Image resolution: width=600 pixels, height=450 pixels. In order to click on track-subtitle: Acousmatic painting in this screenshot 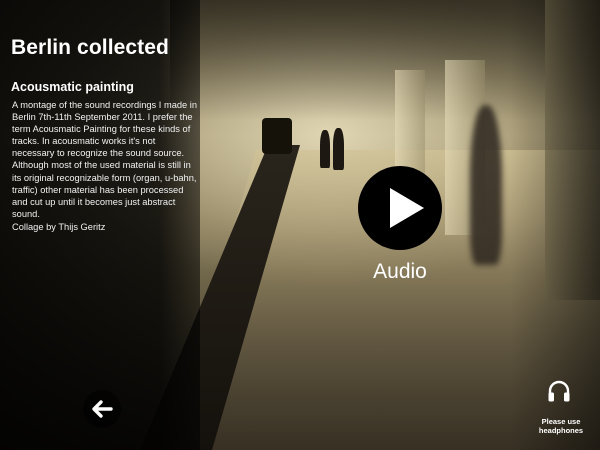, I will do `click(72, 87)`.